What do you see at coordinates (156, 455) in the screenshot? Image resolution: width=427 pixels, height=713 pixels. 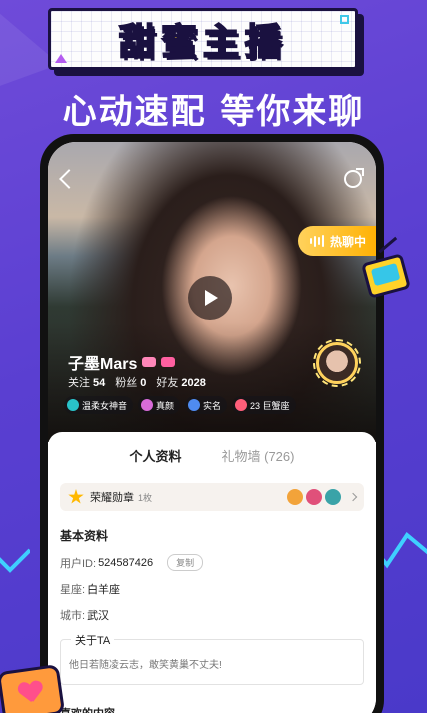 I see `tab-profile: 个人资料` at bounding box center [156, 455].